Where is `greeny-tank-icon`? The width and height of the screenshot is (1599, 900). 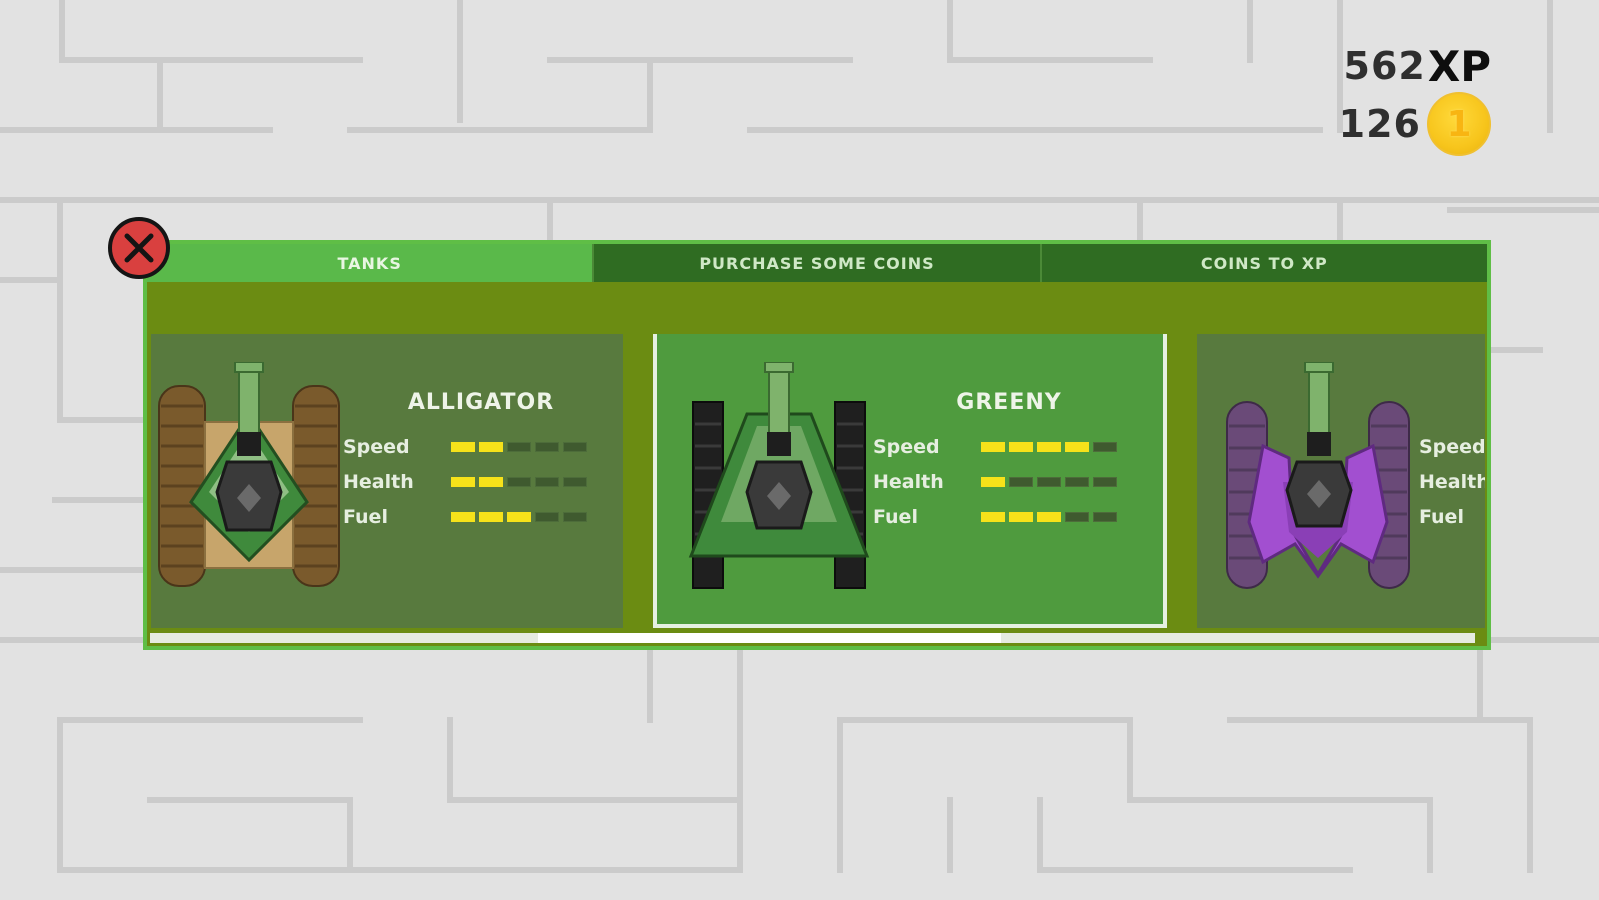
greeny-tank-icon is located at coordinates (779, 475).